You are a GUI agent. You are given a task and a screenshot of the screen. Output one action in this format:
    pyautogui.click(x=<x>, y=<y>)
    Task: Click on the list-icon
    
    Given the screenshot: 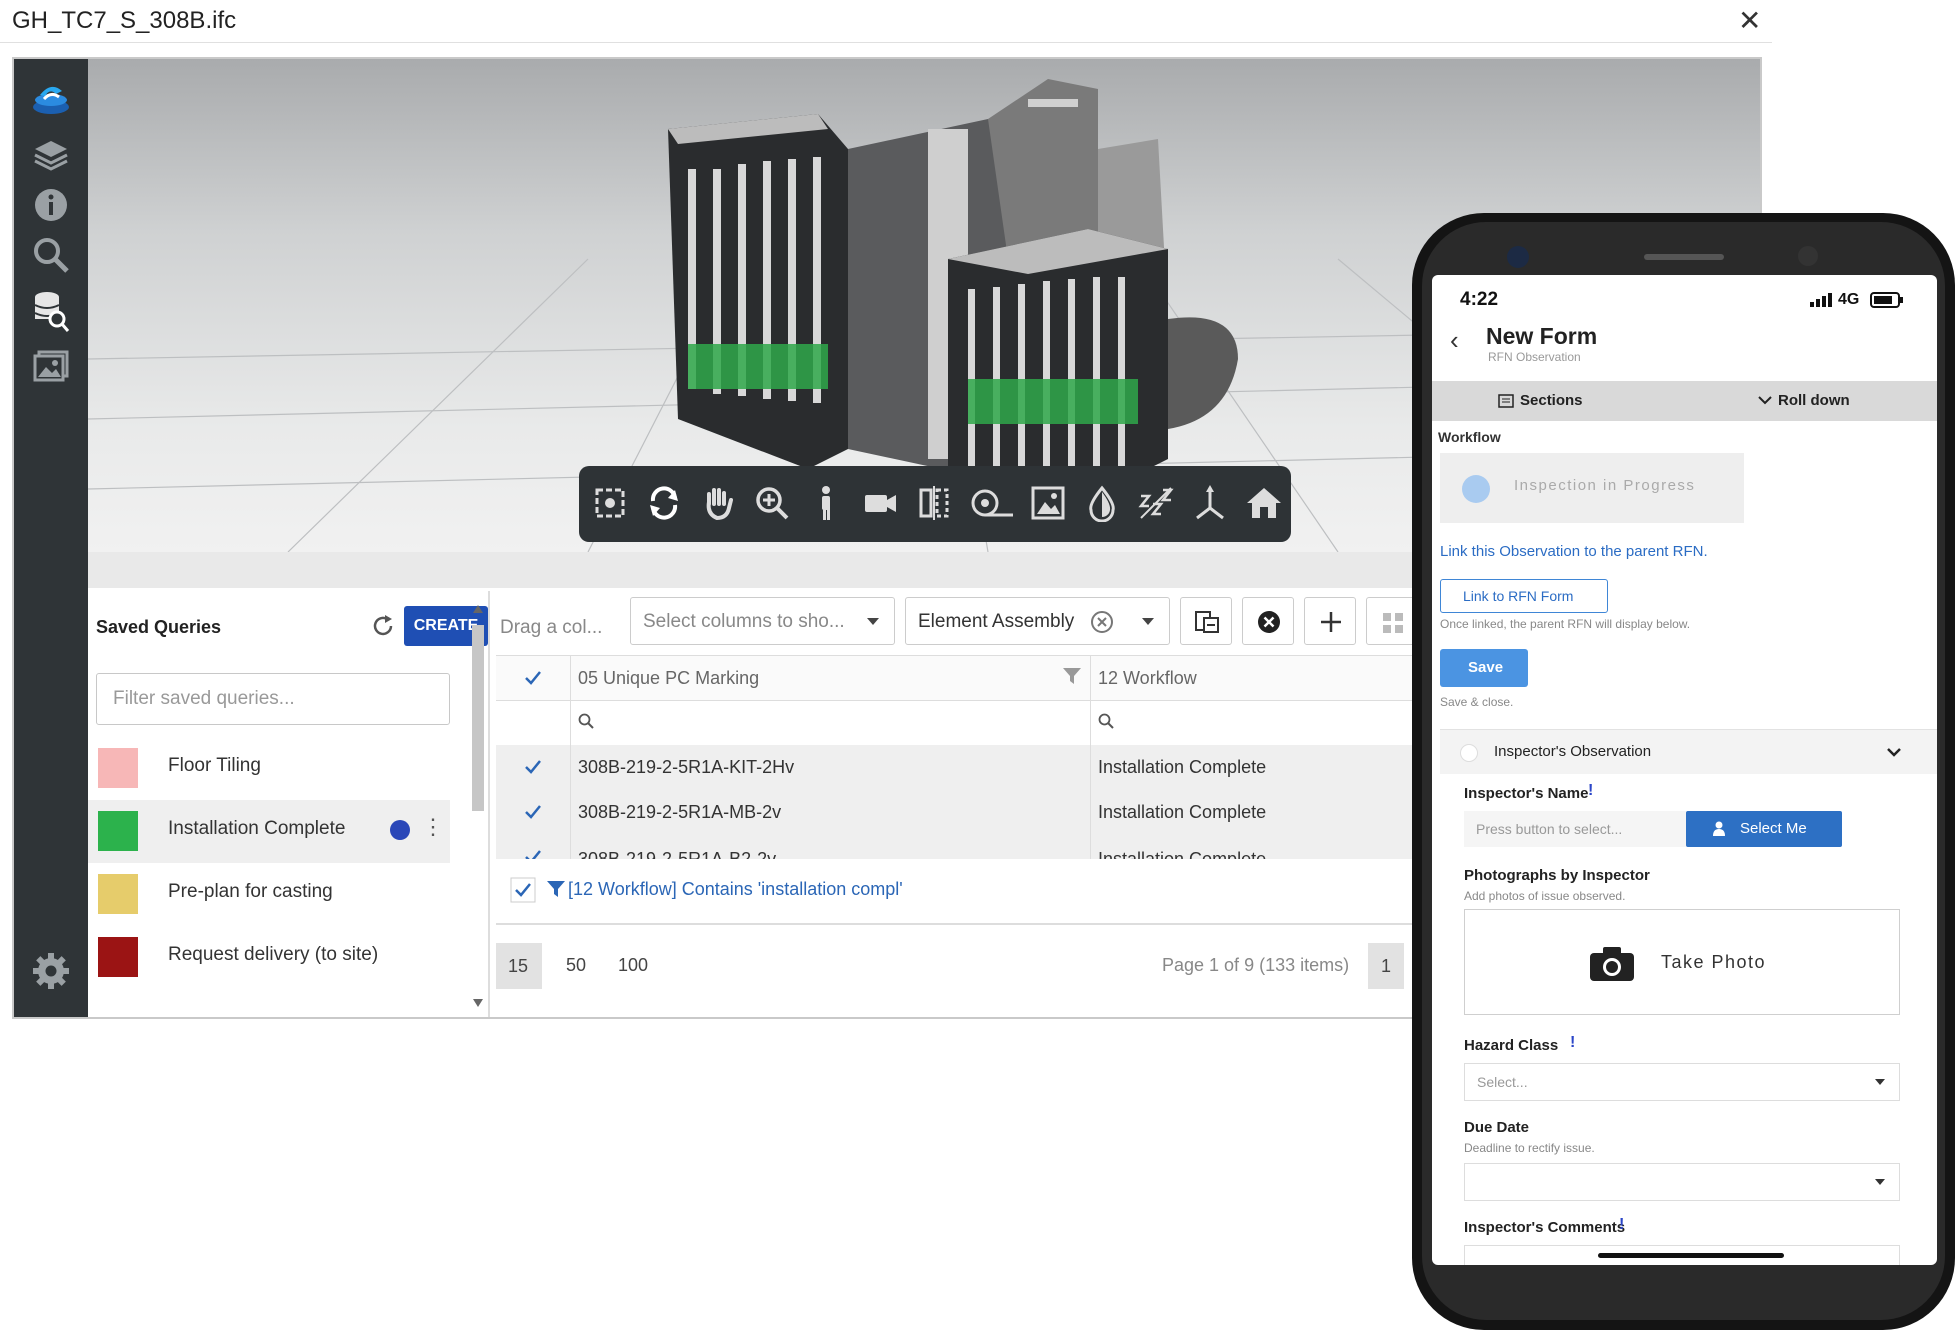 What is the action you would take?
    pyautogui.click(x=1506, y=401)
    